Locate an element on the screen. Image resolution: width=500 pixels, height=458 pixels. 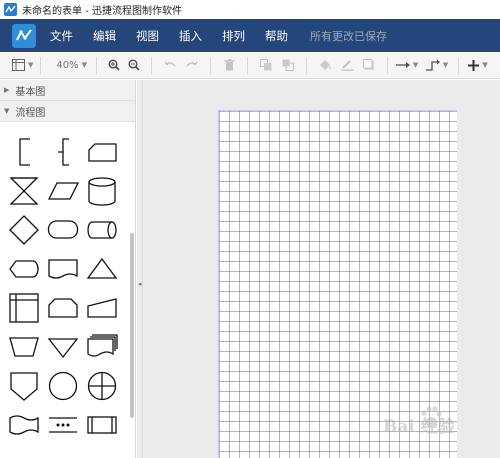
app-icon is located at coordinates (10, 9).